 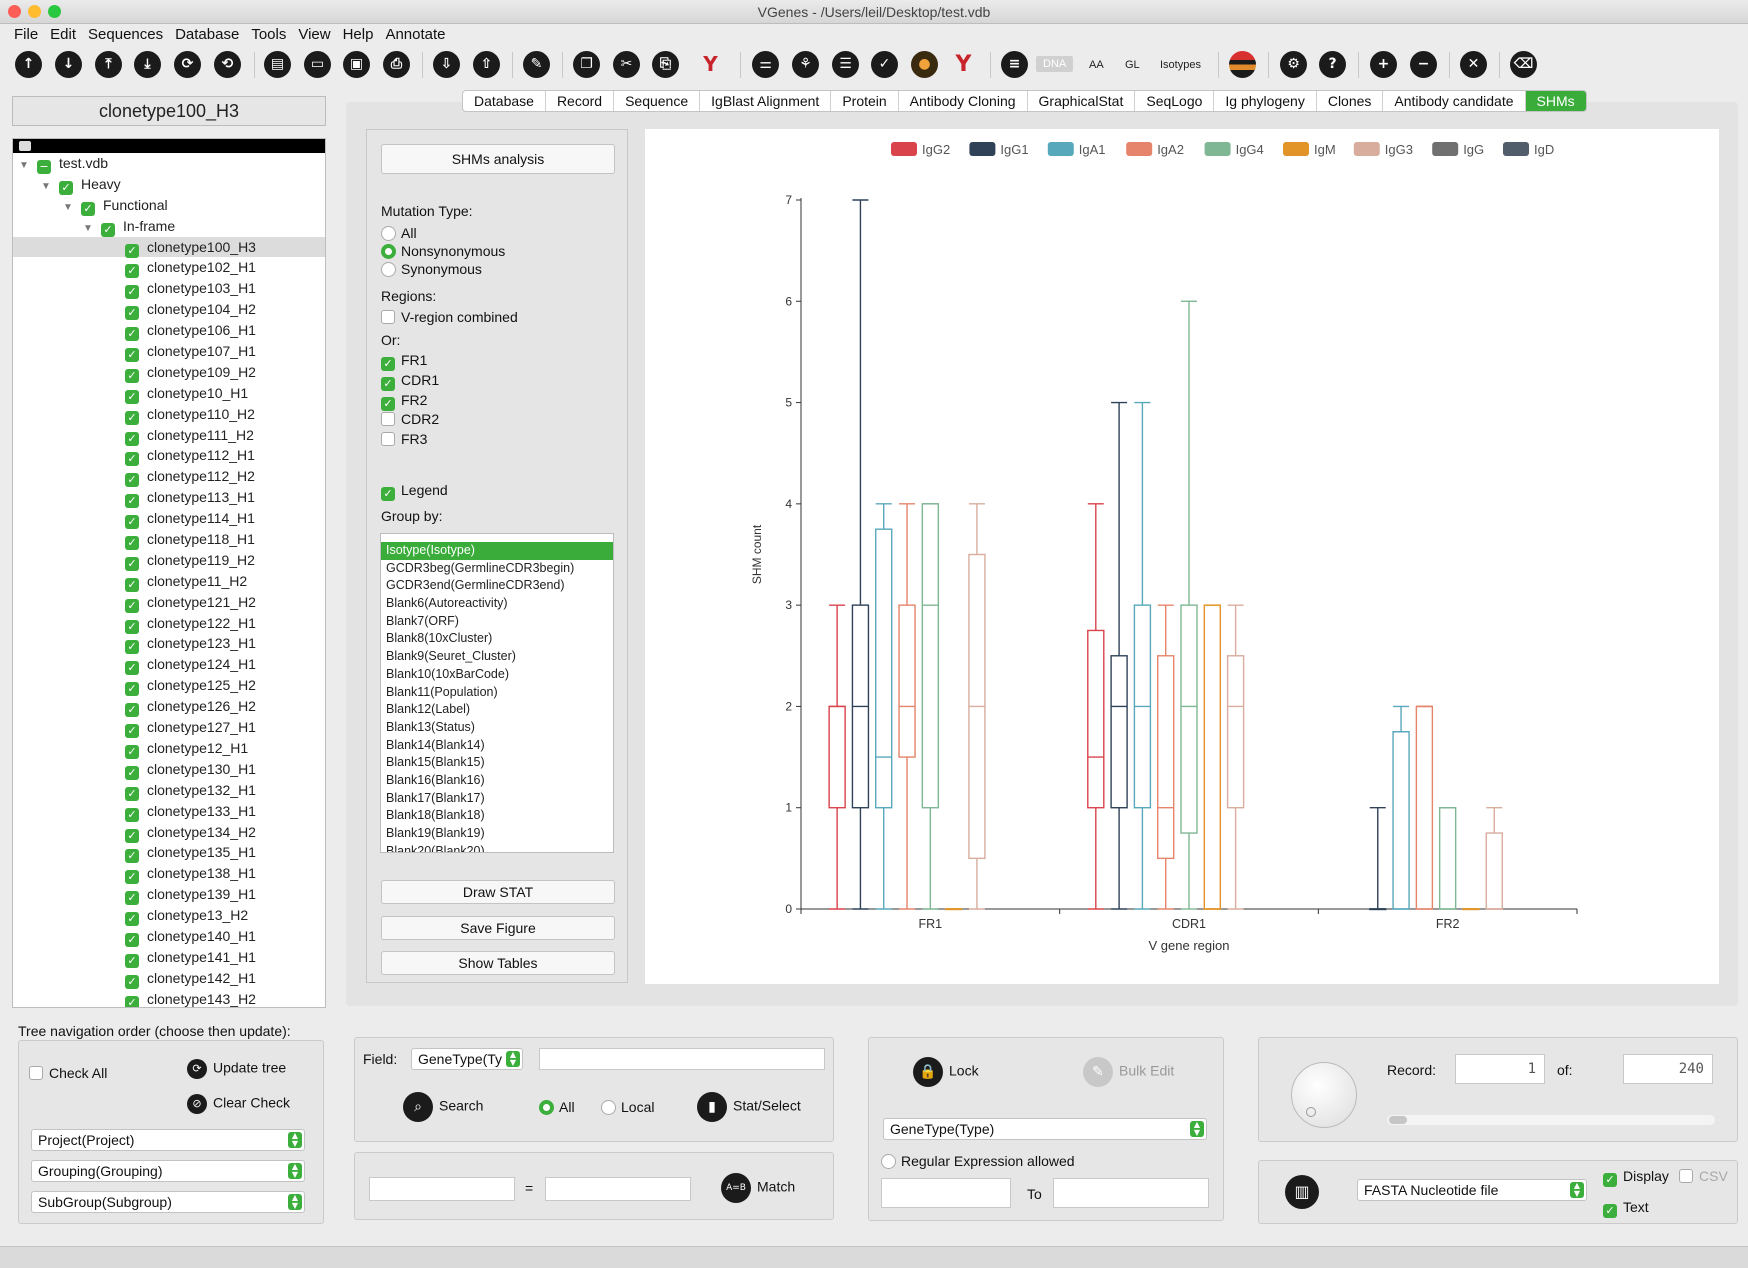 What do you see at coordinates (497, 781) in the screenshot?
I see `group-option: Blank16(Blank16)` at bounding box center [497, 781].